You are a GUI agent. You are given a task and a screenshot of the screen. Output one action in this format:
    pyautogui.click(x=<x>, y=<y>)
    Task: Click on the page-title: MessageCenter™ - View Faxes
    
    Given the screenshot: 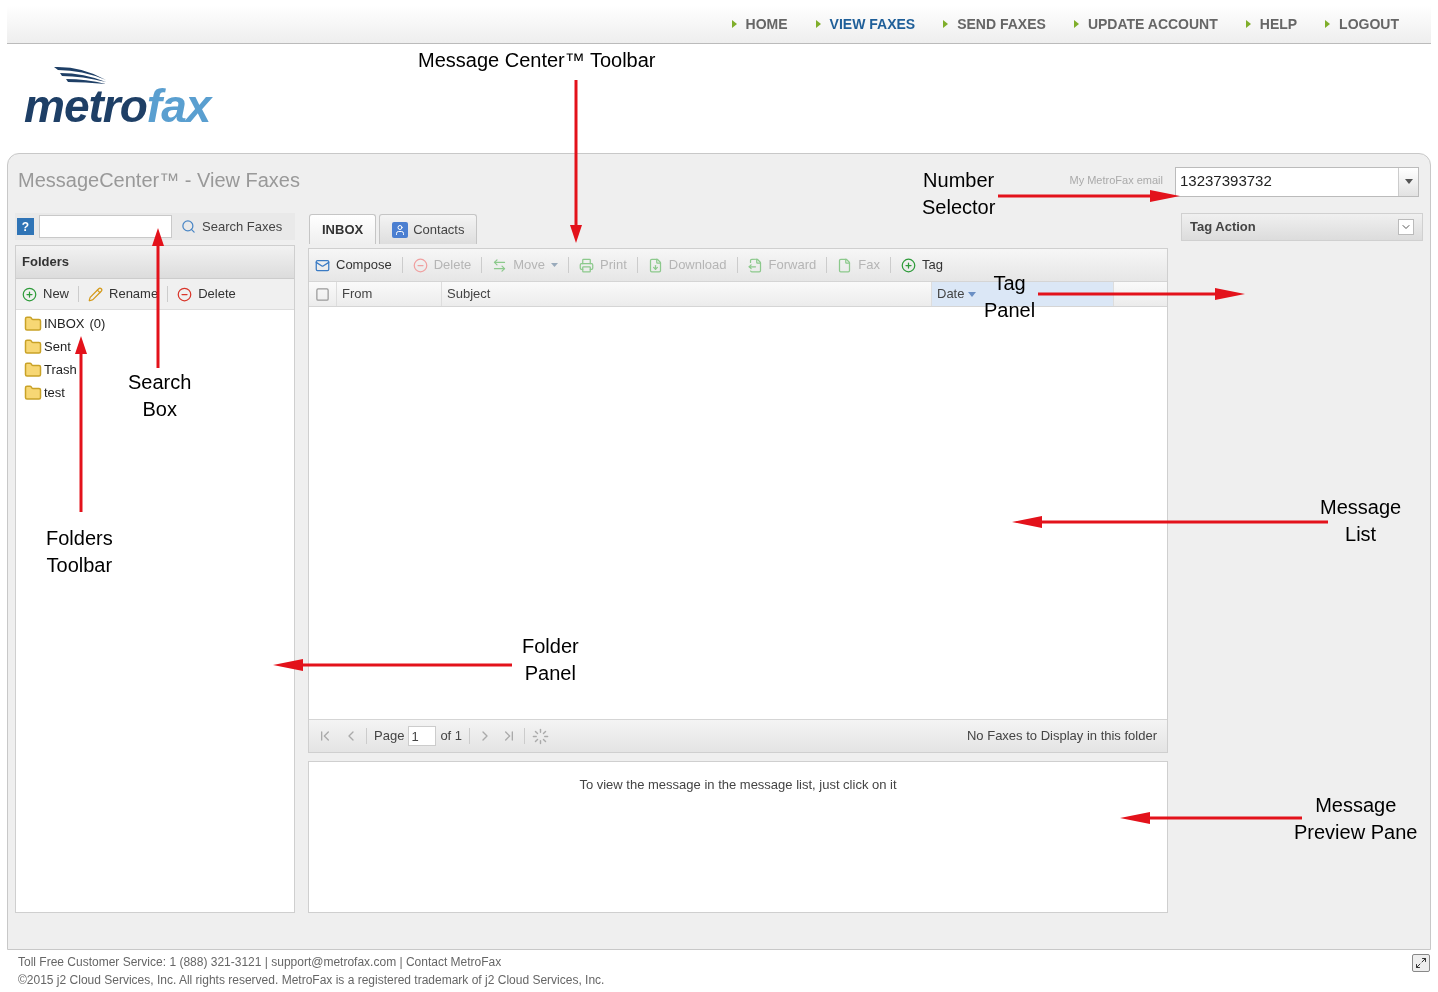 What is the action you would take?
    pyautogui.click(x=159, y=180)
    